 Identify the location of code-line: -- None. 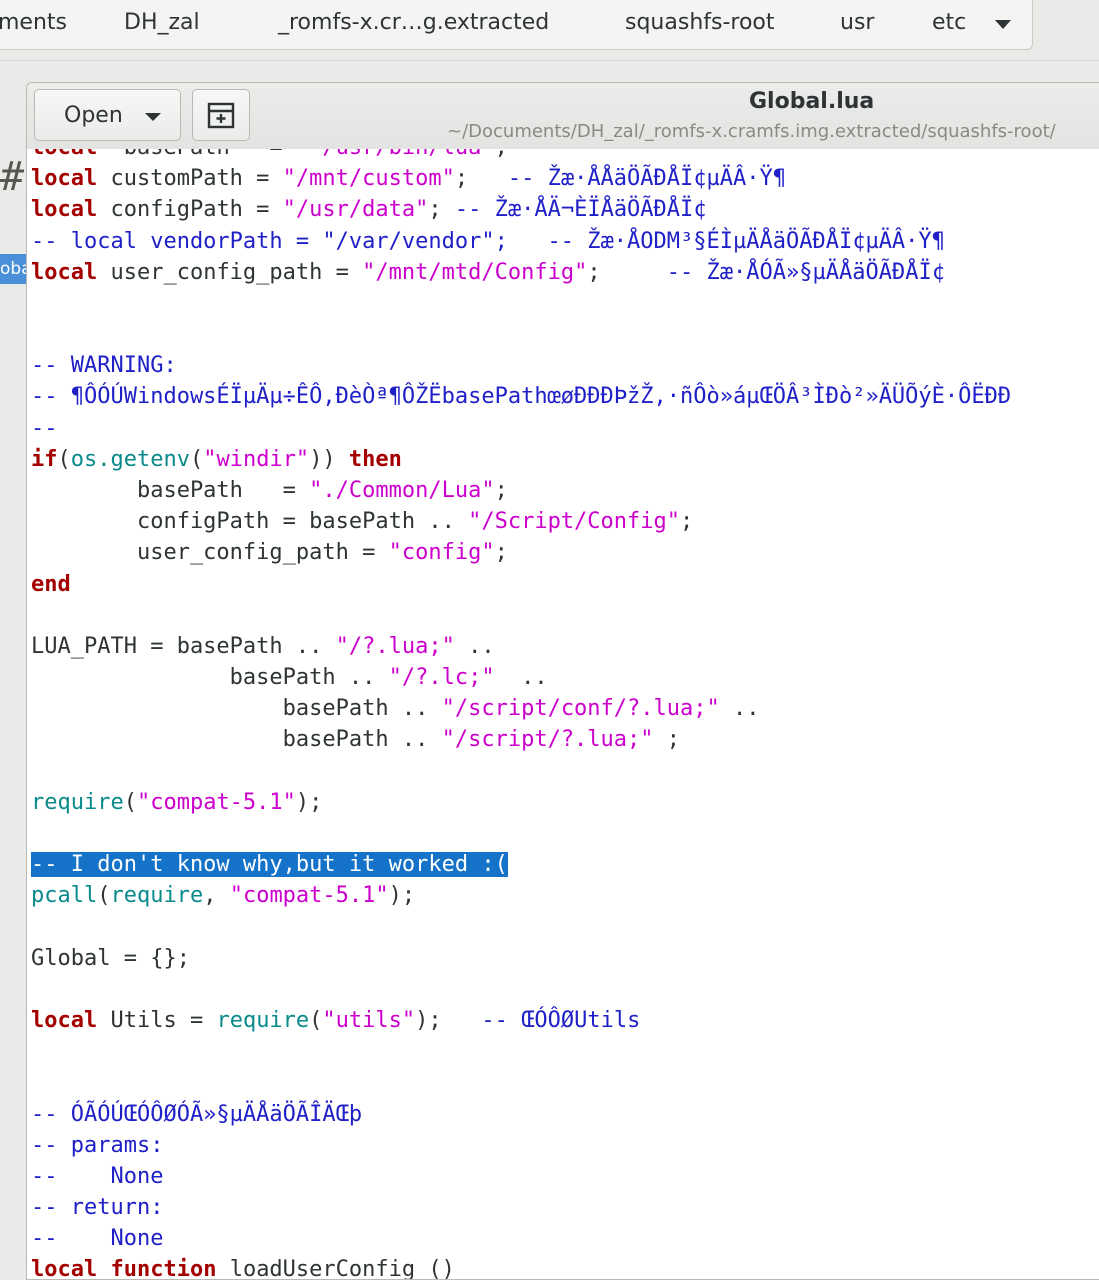
(97, 1176).